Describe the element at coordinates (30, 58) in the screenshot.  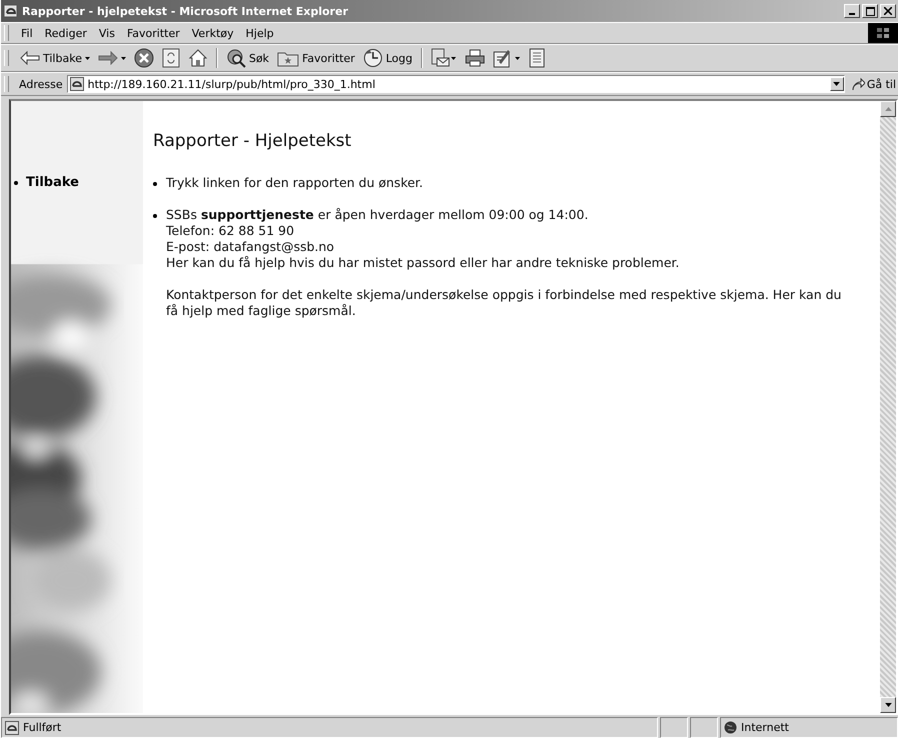
I see `back-arrow-icon` at that location.